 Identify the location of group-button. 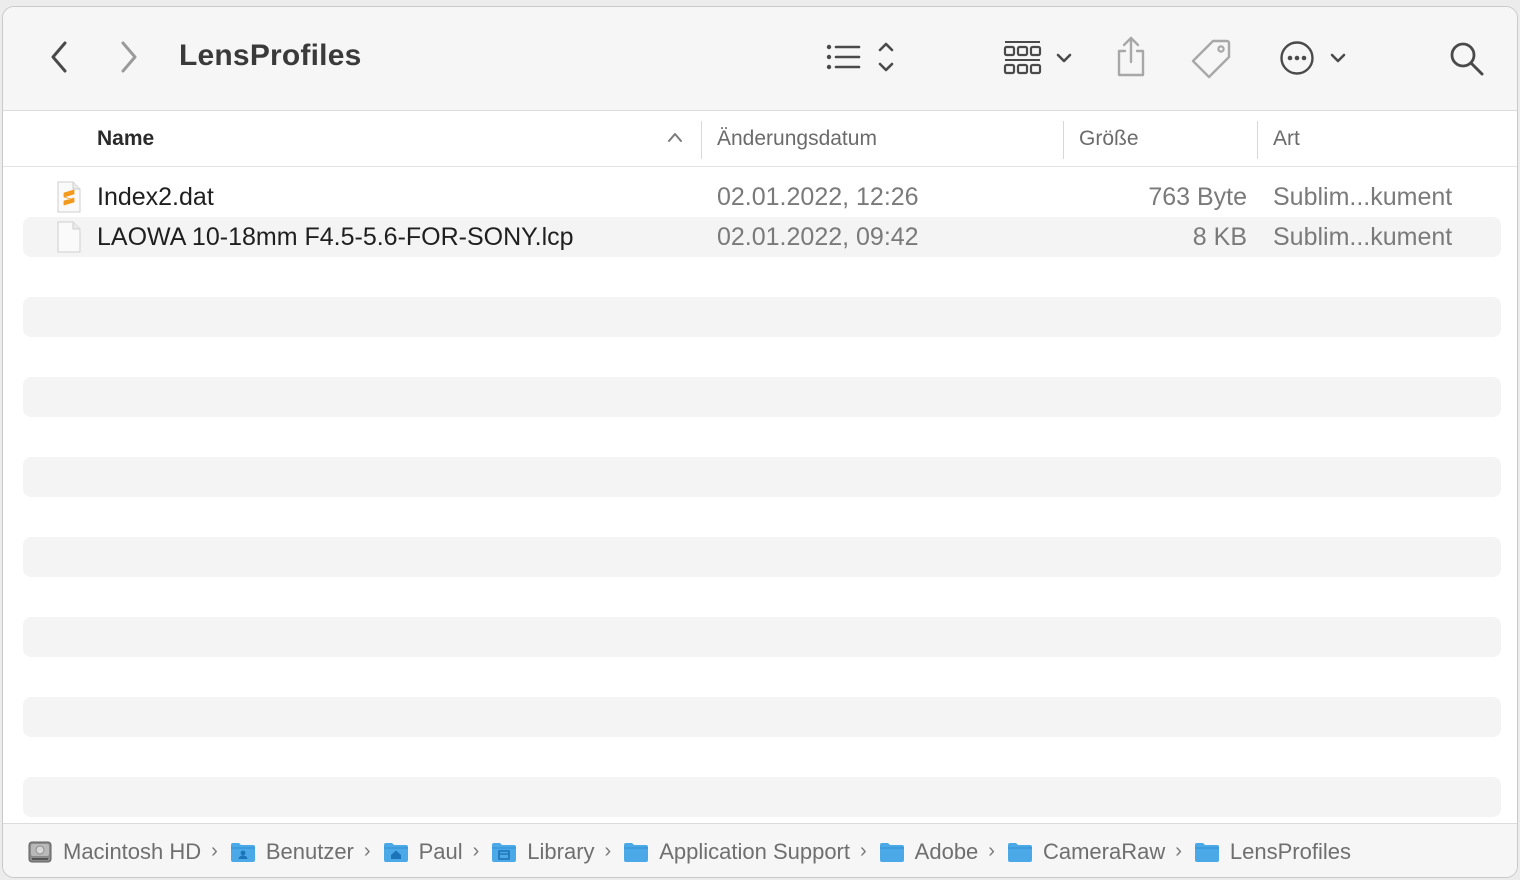
(1039, 57).